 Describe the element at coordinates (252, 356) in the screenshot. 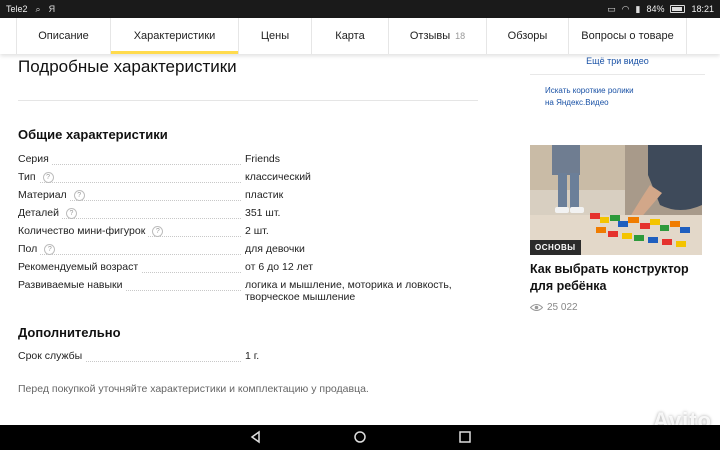

I see `spec-value: 1 г.` at that location.